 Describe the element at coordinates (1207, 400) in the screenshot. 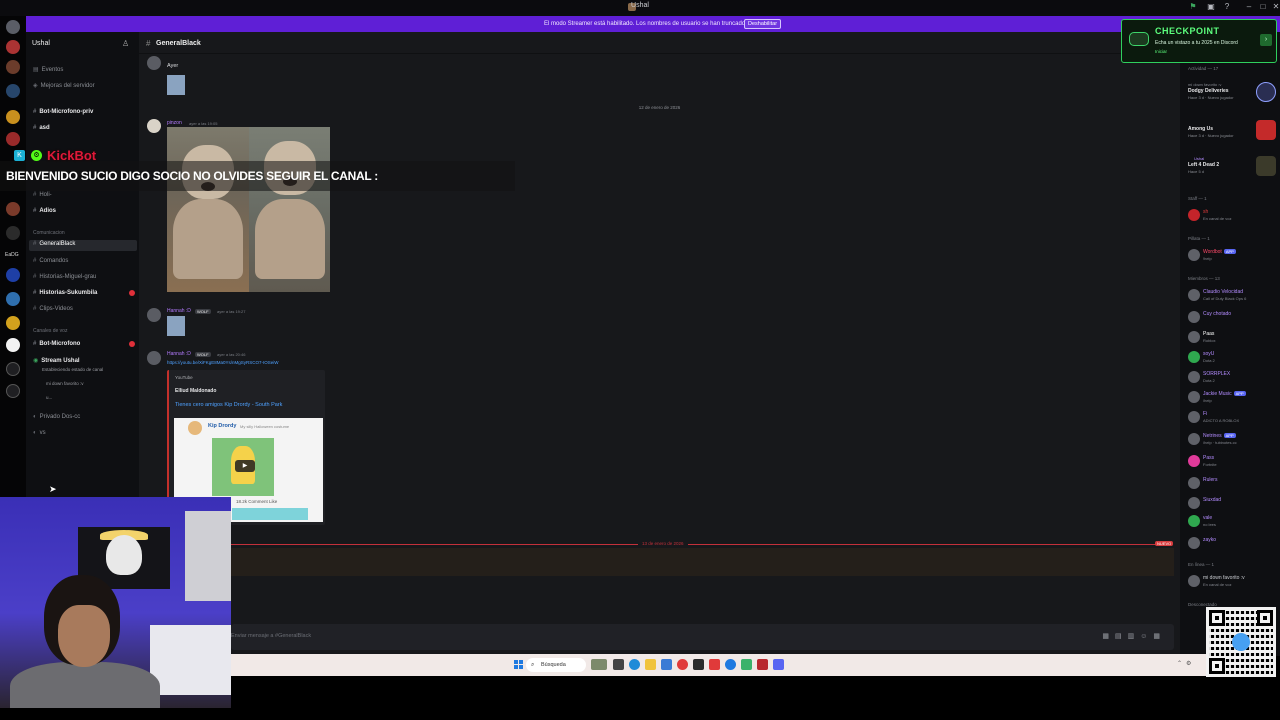

I see `member-status: /help` at that location.